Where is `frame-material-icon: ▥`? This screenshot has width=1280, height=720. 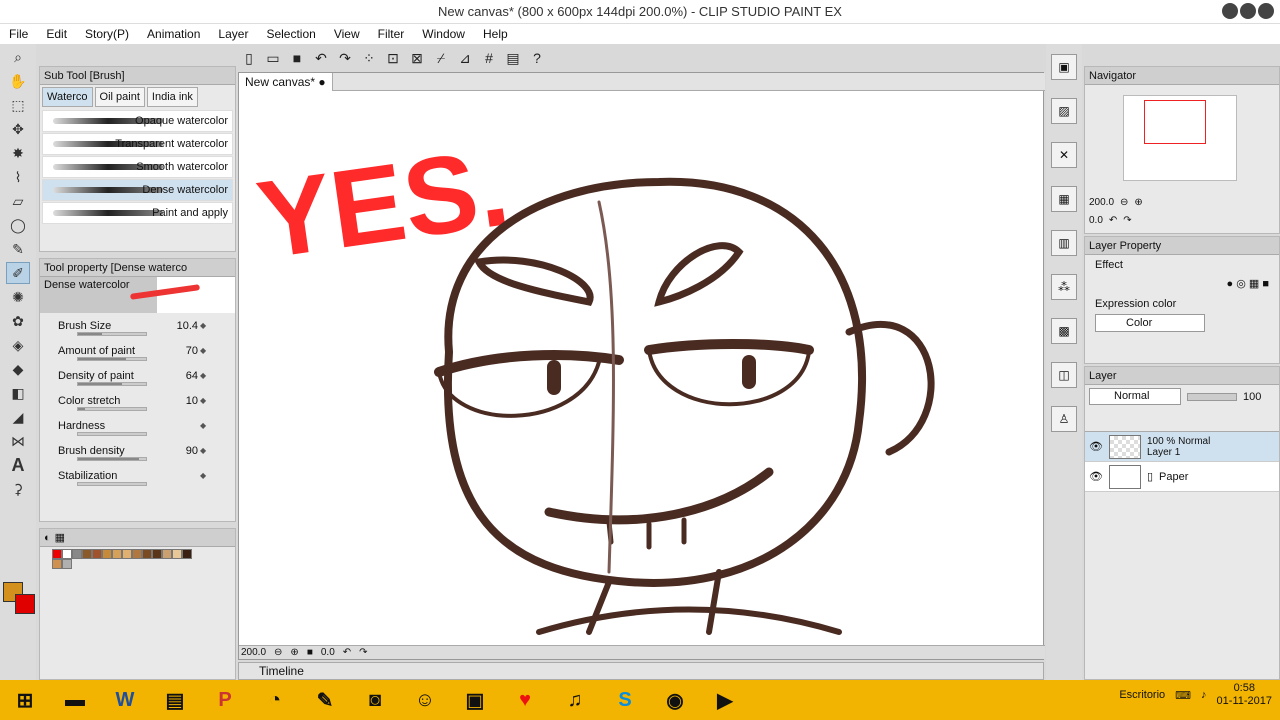
frame-material-icon: ▥ is located at coordinates (1064, 243).